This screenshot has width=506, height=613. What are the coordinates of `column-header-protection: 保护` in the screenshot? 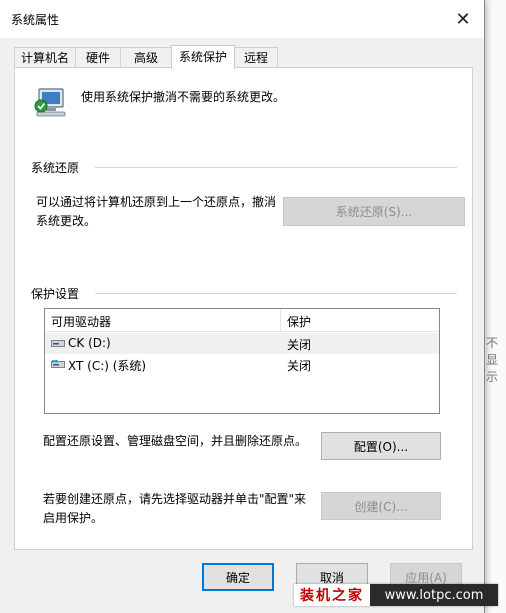 It's located at (299, 321).